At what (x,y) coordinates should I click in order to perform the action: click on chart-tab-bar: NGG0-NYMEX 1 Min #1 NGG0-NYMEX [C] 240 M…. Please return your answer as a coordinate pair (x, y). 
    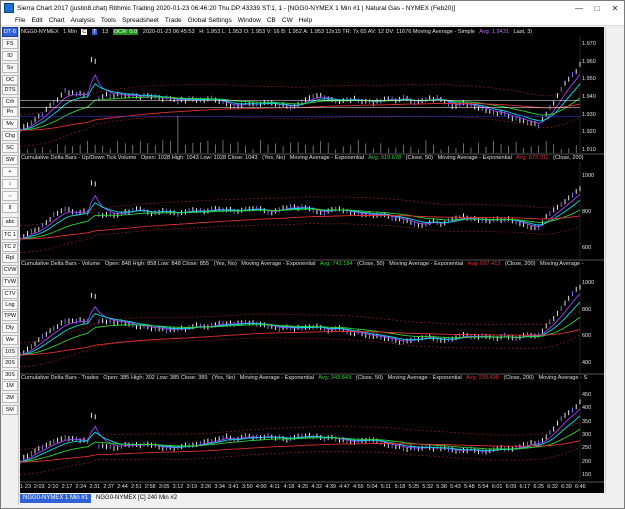
    Looking at the image, I should click on (320, 498).